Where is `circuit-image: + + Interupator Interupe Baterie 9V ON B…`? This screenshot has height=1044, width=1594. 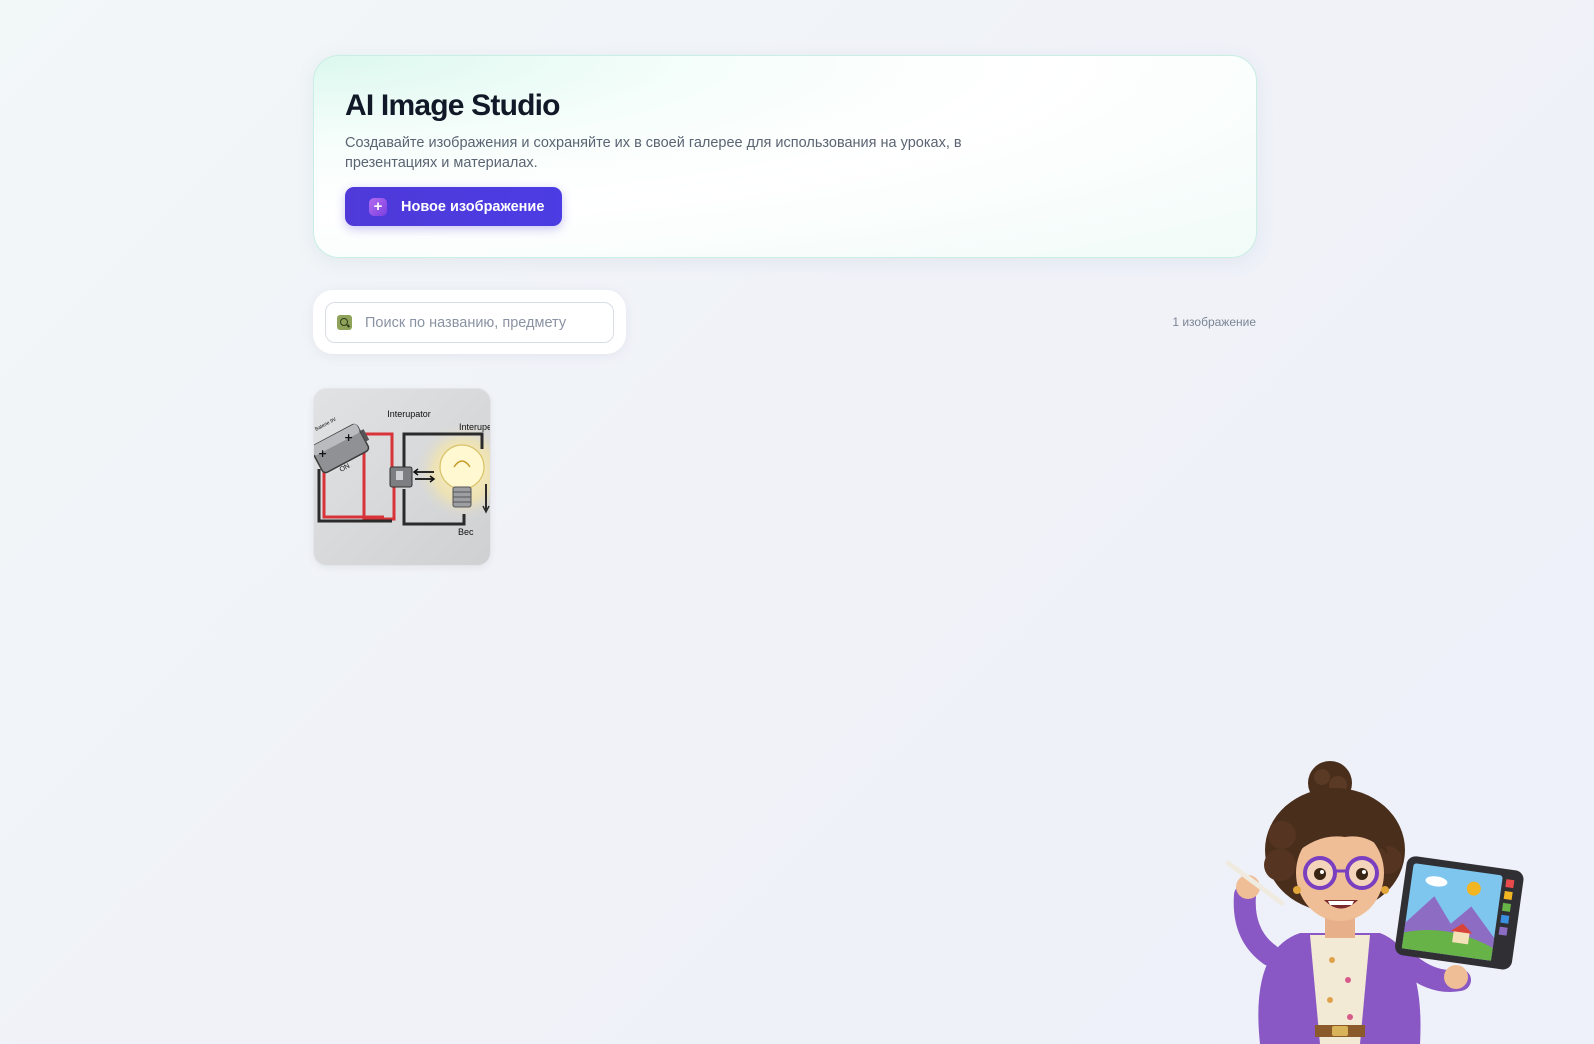 circuit-image: + + Interupator Interupe Baterie 9V ON B… is located at coordinates (402, 477).